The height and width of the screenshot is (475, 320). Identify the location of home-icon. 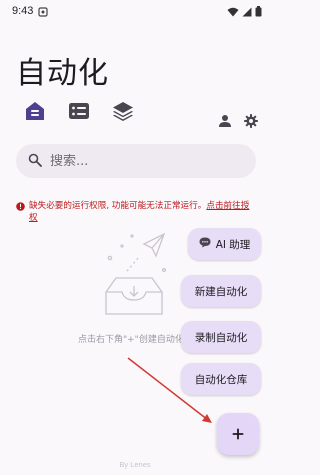
(35, 113).